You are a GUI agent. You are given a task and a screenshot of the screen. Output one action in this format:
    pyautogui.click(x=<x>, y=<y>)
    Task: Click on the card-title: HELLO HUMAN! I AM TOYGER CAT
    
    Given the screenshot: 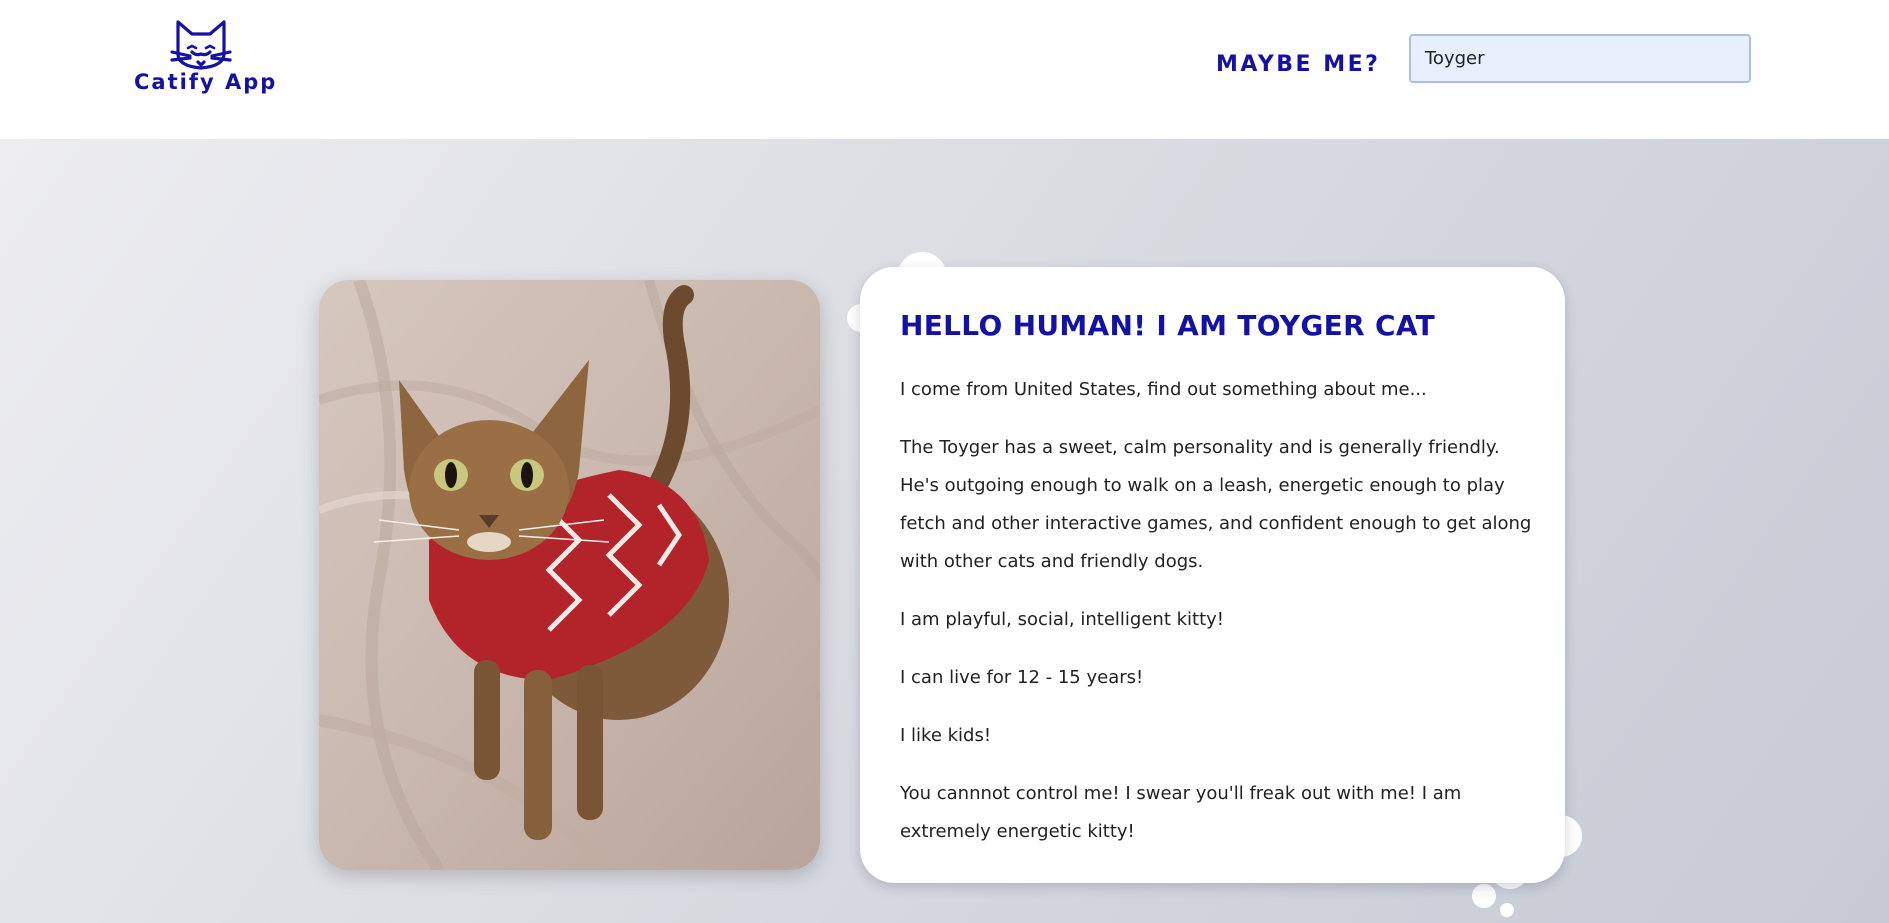 What is the action you would take?
    pyautogui.click(x=1168, y=325)
    